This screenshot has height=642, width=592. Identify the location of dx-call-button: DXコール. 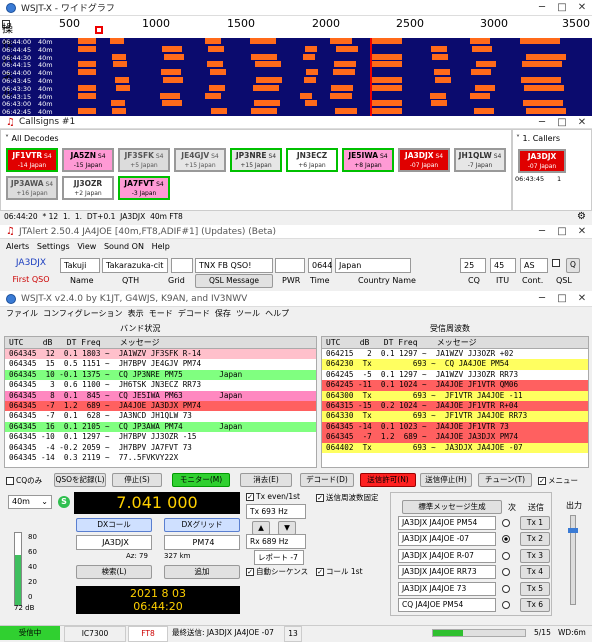
(114, 525).